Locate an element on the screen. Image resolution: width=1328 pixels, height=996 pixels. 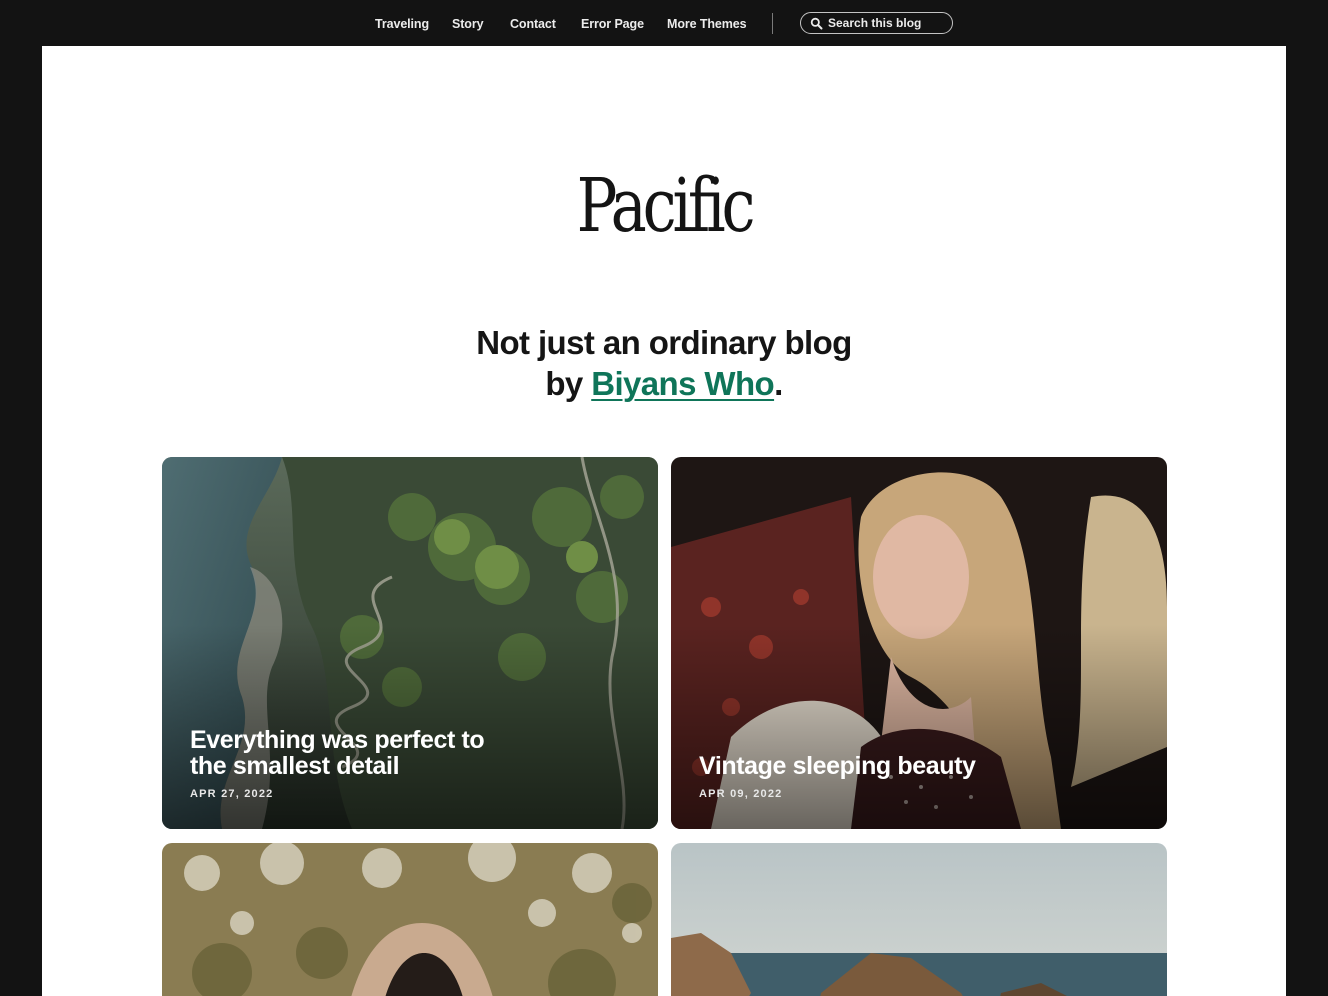
site-tagline: Not just an ordinary blog by Biyans Who. is located at coordinates (664, 363).